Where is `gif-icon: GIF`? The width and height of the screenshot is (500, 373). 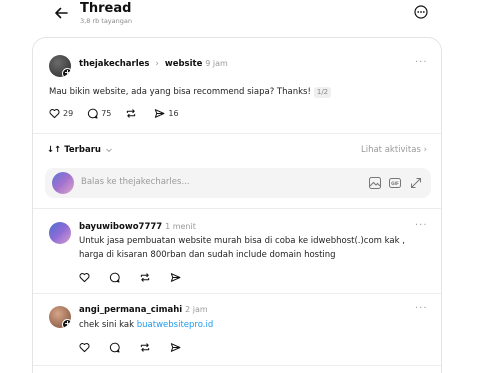 gif-icon: GIF is located at coordinates (395, 183).